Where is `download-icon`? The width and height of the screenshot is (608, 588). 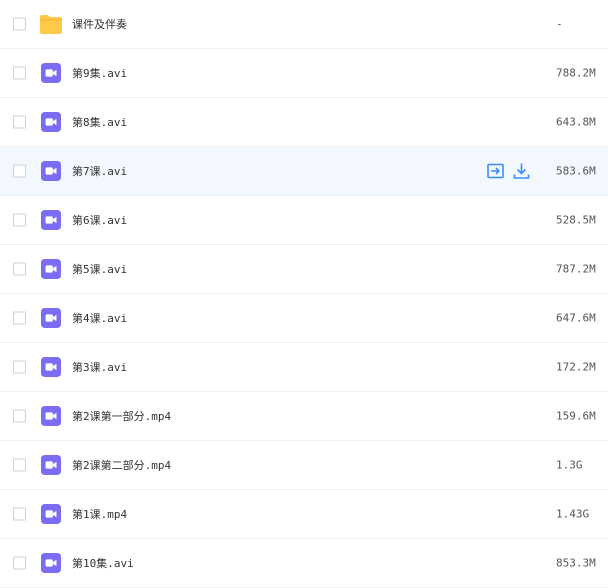
download-icon is located at coordinates (521, 171).